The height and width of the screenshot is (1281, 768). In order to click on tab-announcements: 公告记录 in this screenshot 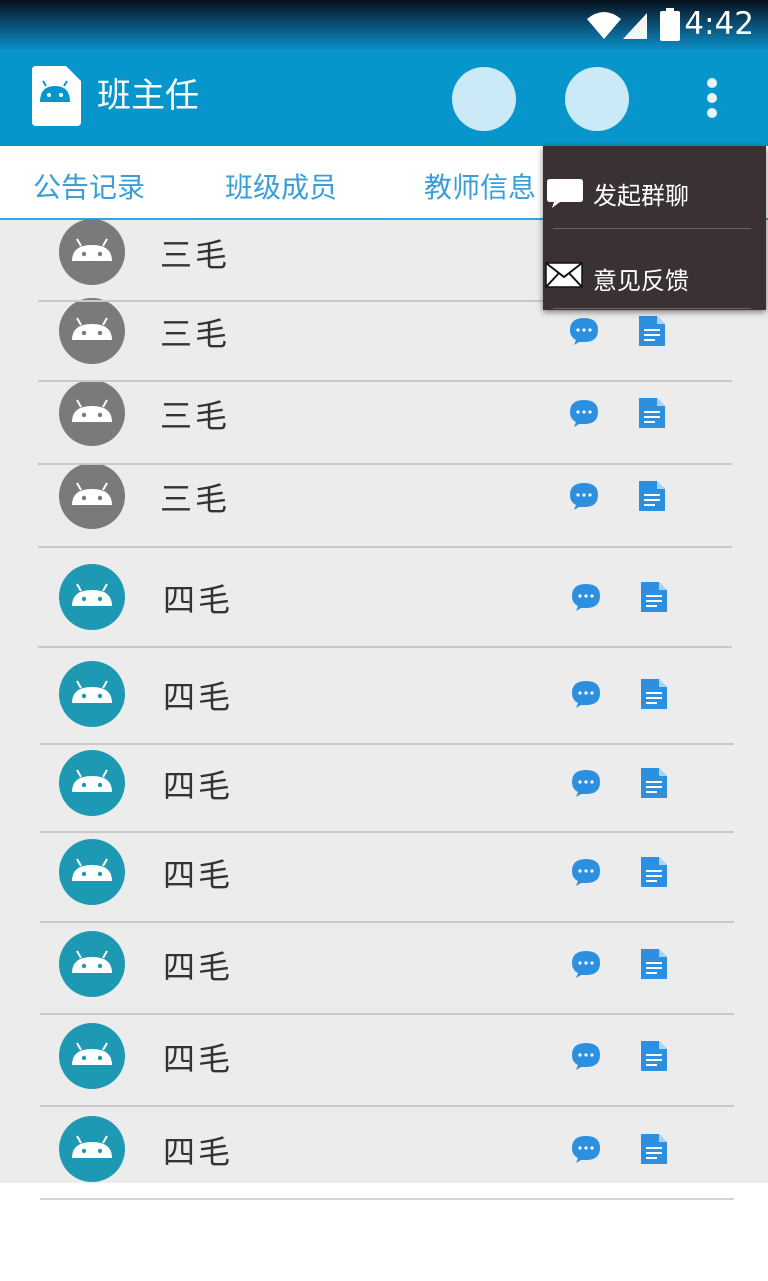, I will do `click(89, 186)`.